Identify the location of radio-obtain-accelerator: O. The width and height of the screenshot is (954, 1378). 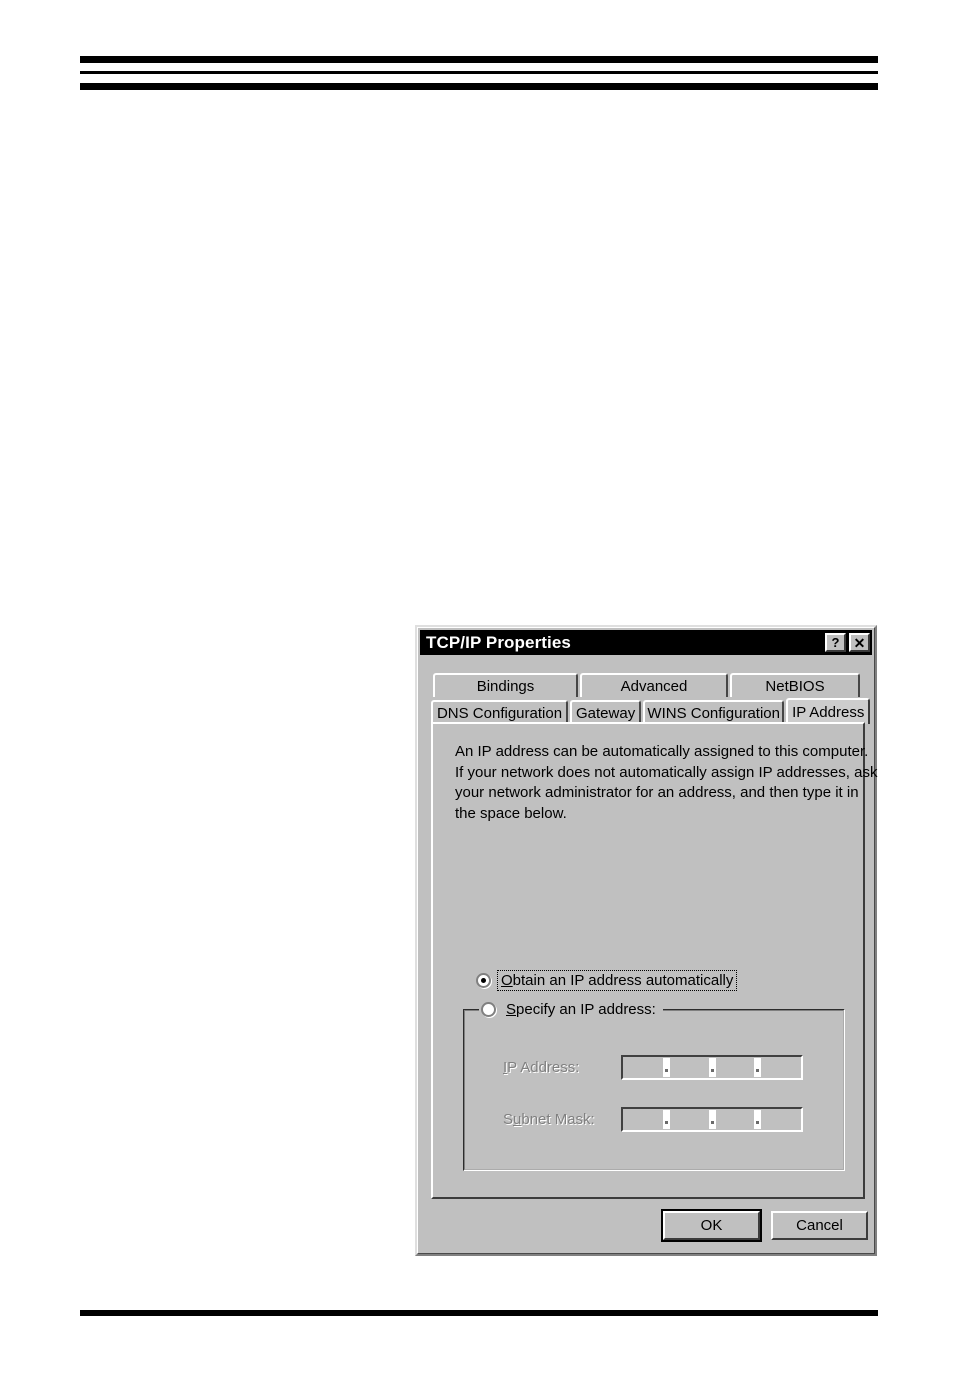
(507, 980).